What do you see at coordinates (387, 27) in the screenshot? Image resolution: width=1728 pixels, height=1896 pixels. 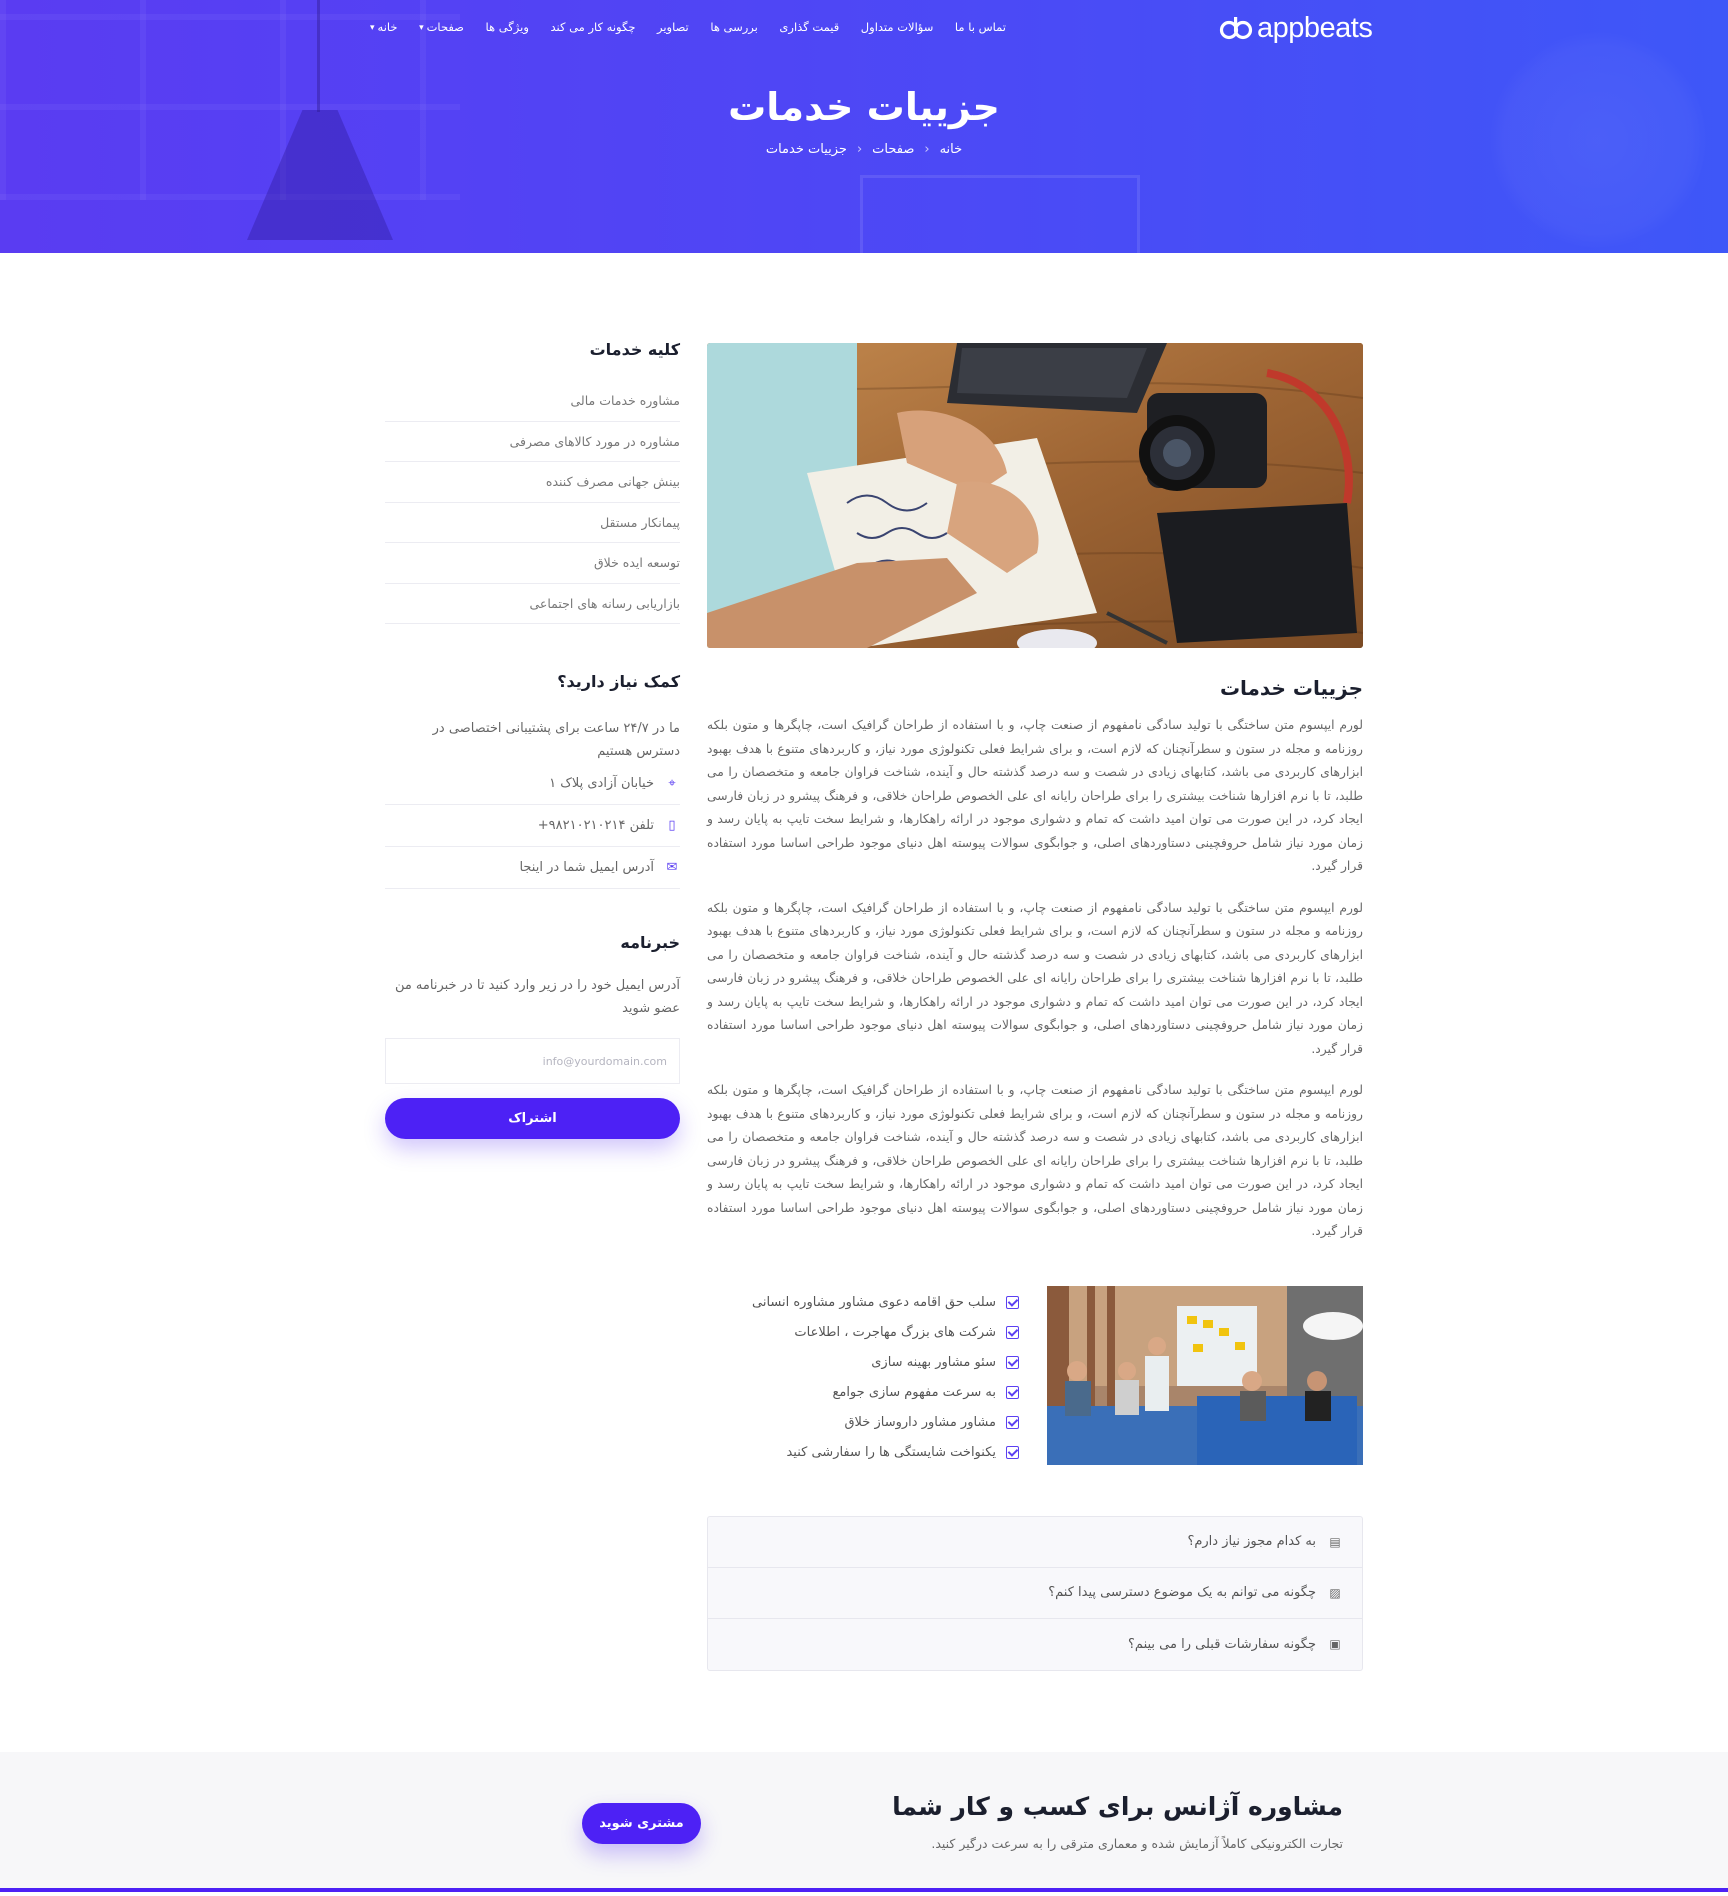 I see `nav-label: خانه` at bounding box center [387, 27].